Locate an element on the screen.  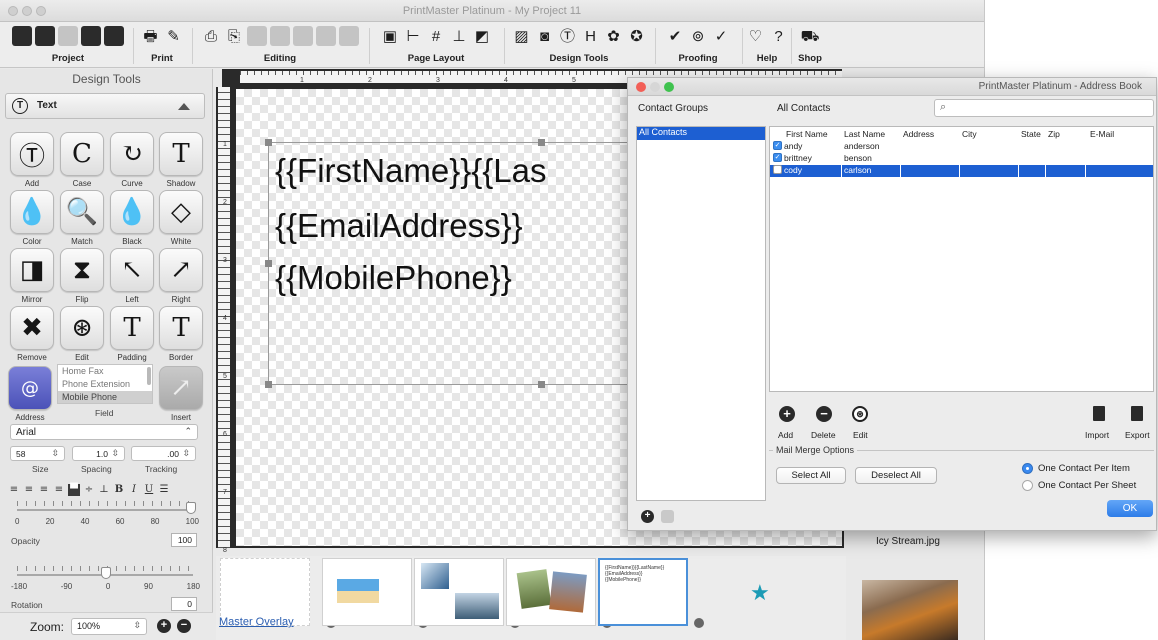
proof-icon: ⊚ is located at coordinates (698, 36).